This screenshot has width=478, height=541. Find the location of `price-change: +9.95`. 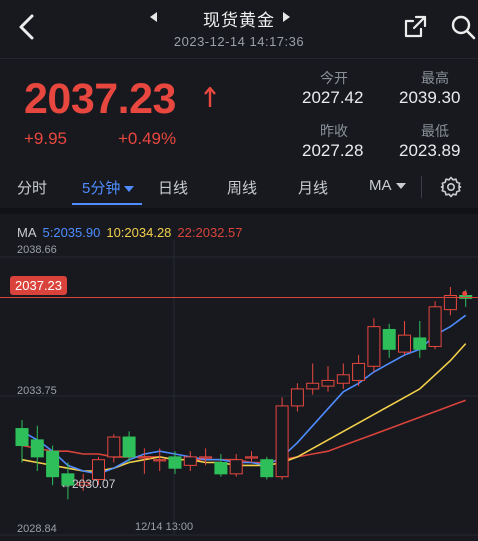

price-change: +9.95 is located at coordinates (46, 138).